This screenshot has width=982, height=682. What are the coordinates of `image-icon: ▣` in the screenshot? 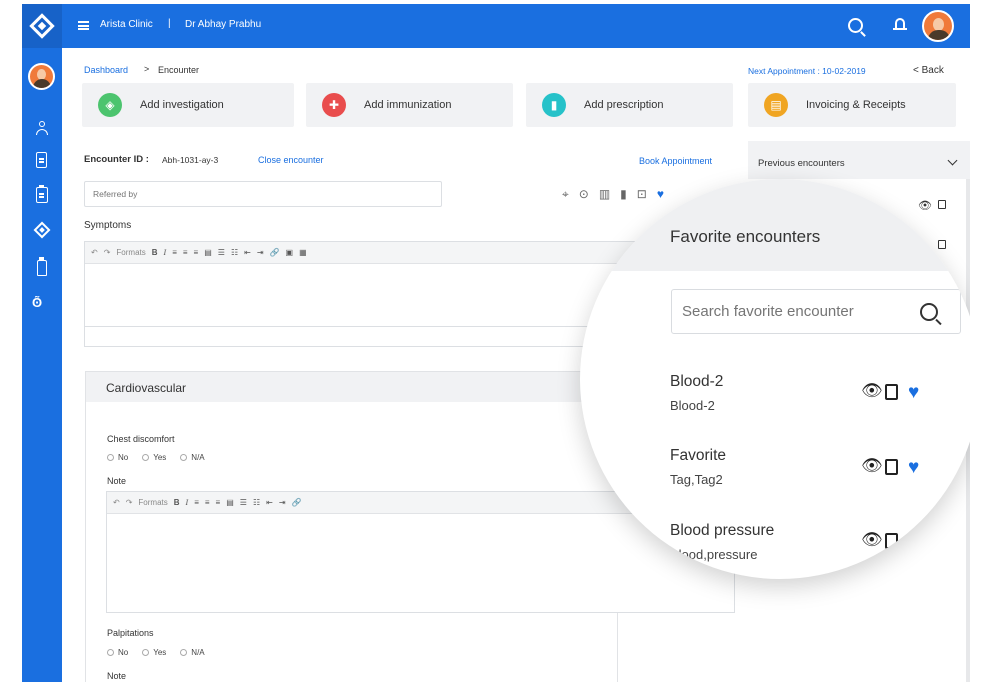 It's located at (290, 252).